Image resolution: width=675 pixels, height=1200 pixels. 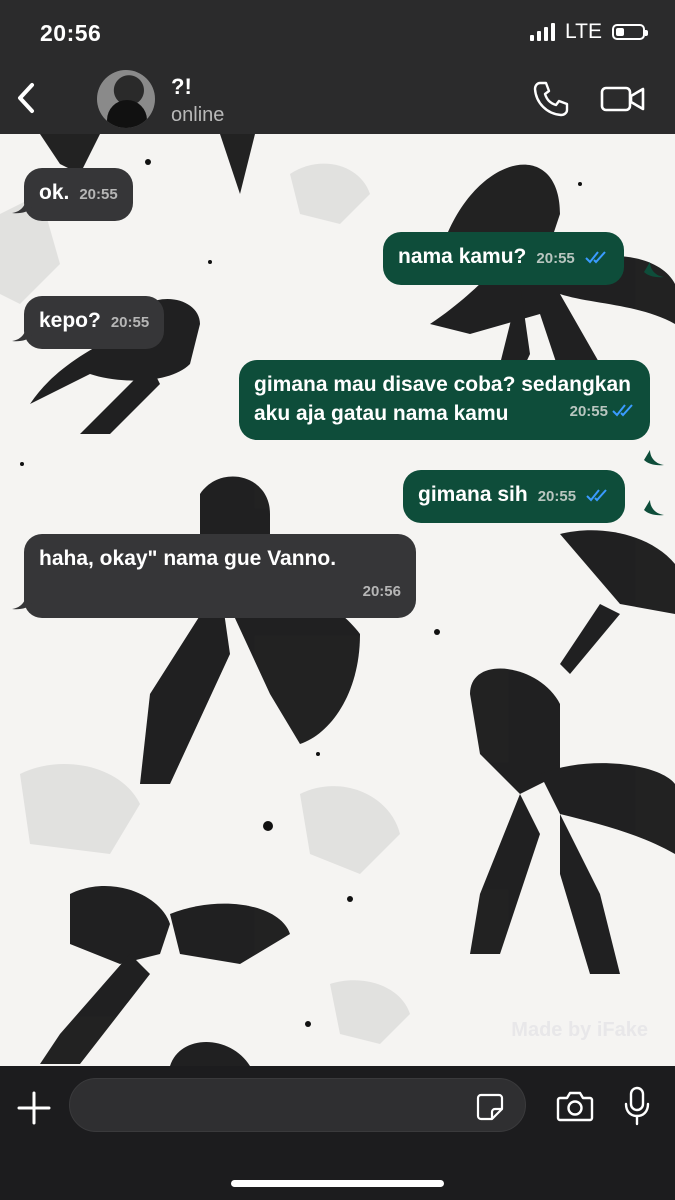 What do you see at coordinates (583, 31) in the screenshot?
I see `network-type: LTE` at bounding box center [583, 31].